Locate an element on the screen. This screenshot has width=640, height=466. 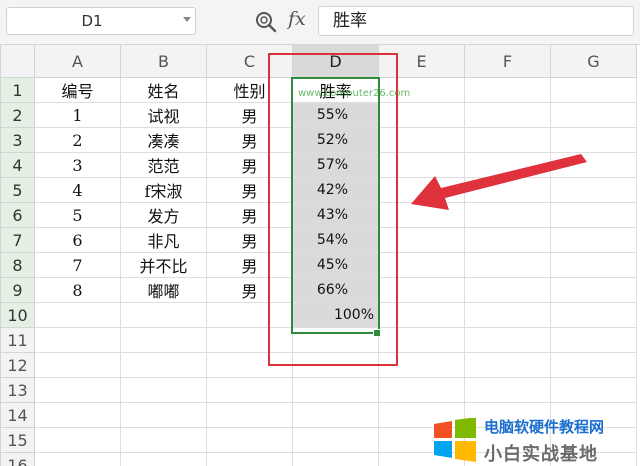
cell-b5: f宋淑 is located at coordinates (163, 190).